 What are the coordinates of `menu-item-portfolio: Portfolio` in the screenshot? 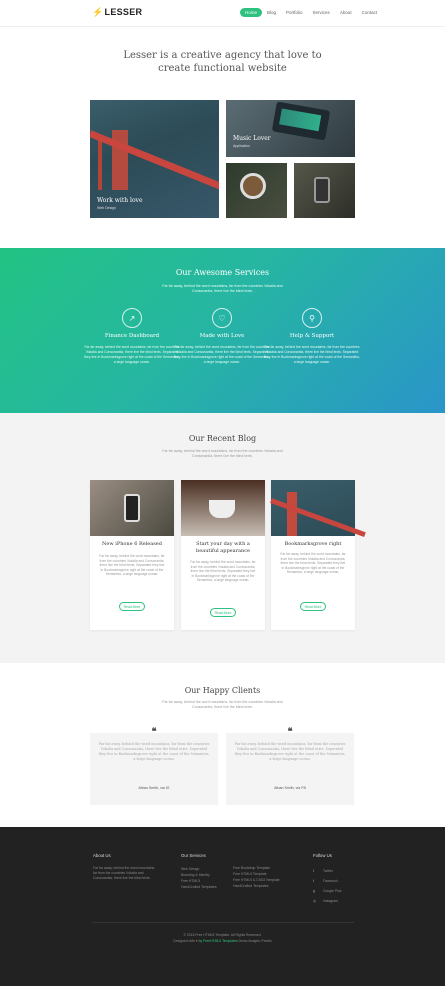 It's located at (294, 12).